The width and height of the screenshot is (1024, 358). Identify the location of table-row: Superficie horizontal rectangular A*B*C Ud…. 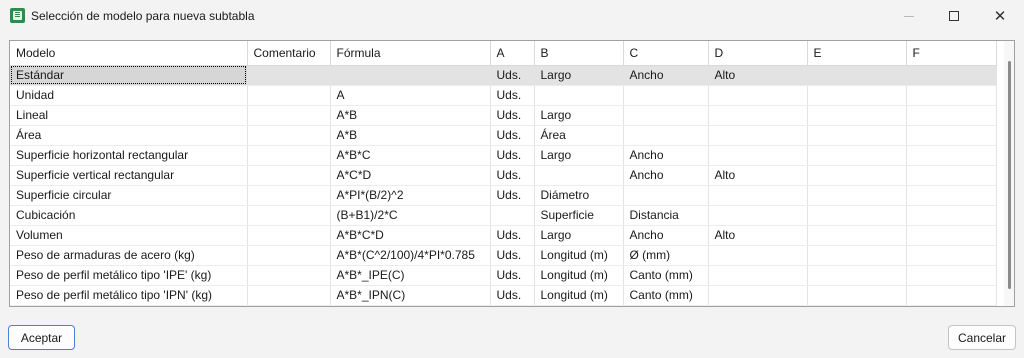
(503, 155).